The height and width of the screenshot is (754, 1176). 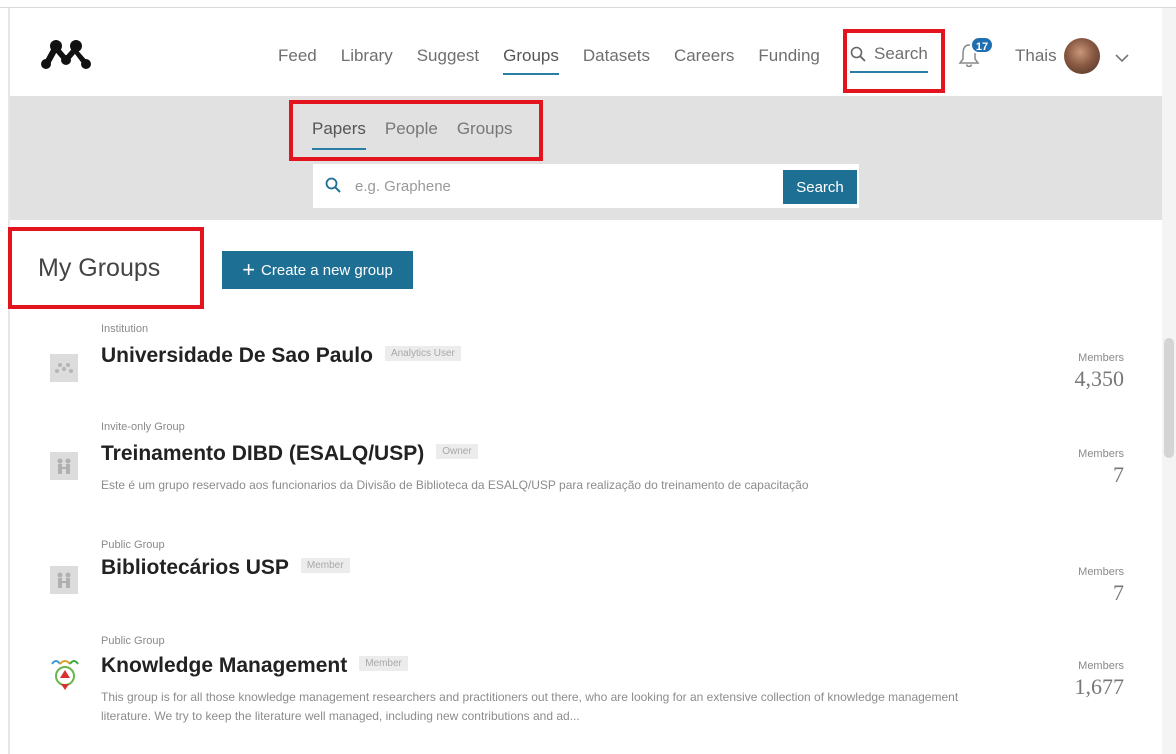 What do you see at coordinates (297, 56) in the screenshot?
I see `nav-feed: Feed` at bounding box center [297, 56].